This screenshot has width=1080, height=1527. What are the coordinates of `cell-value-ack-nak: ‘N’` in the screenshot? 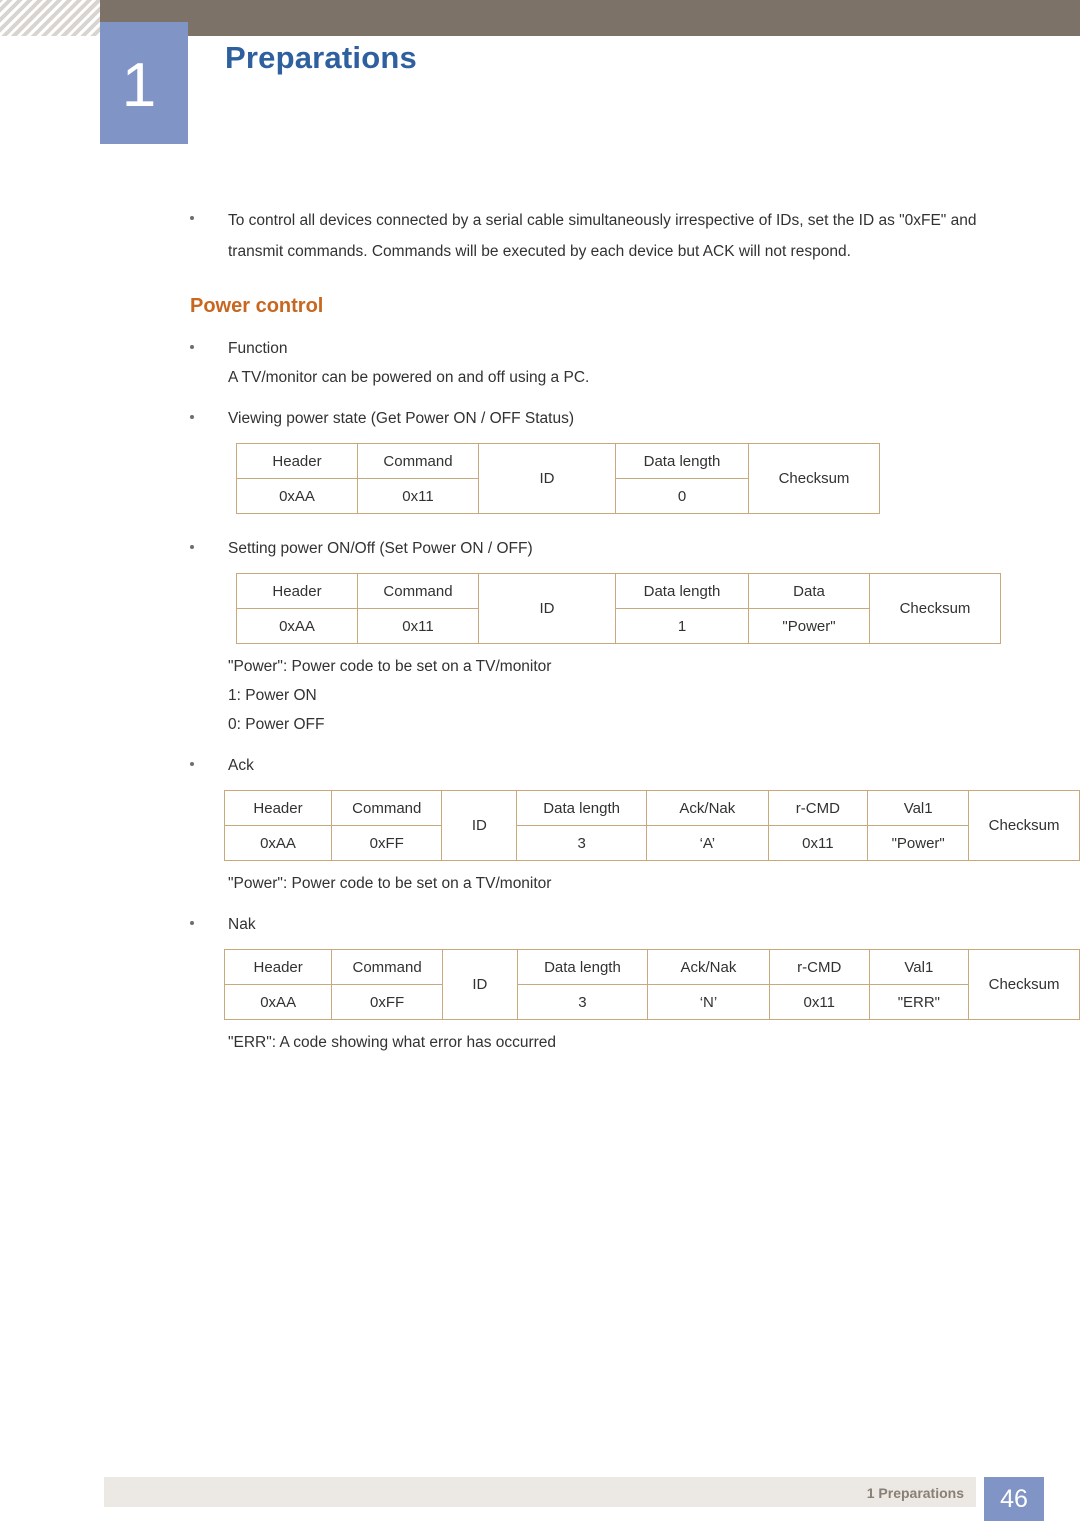 It's located at (708, 1002).